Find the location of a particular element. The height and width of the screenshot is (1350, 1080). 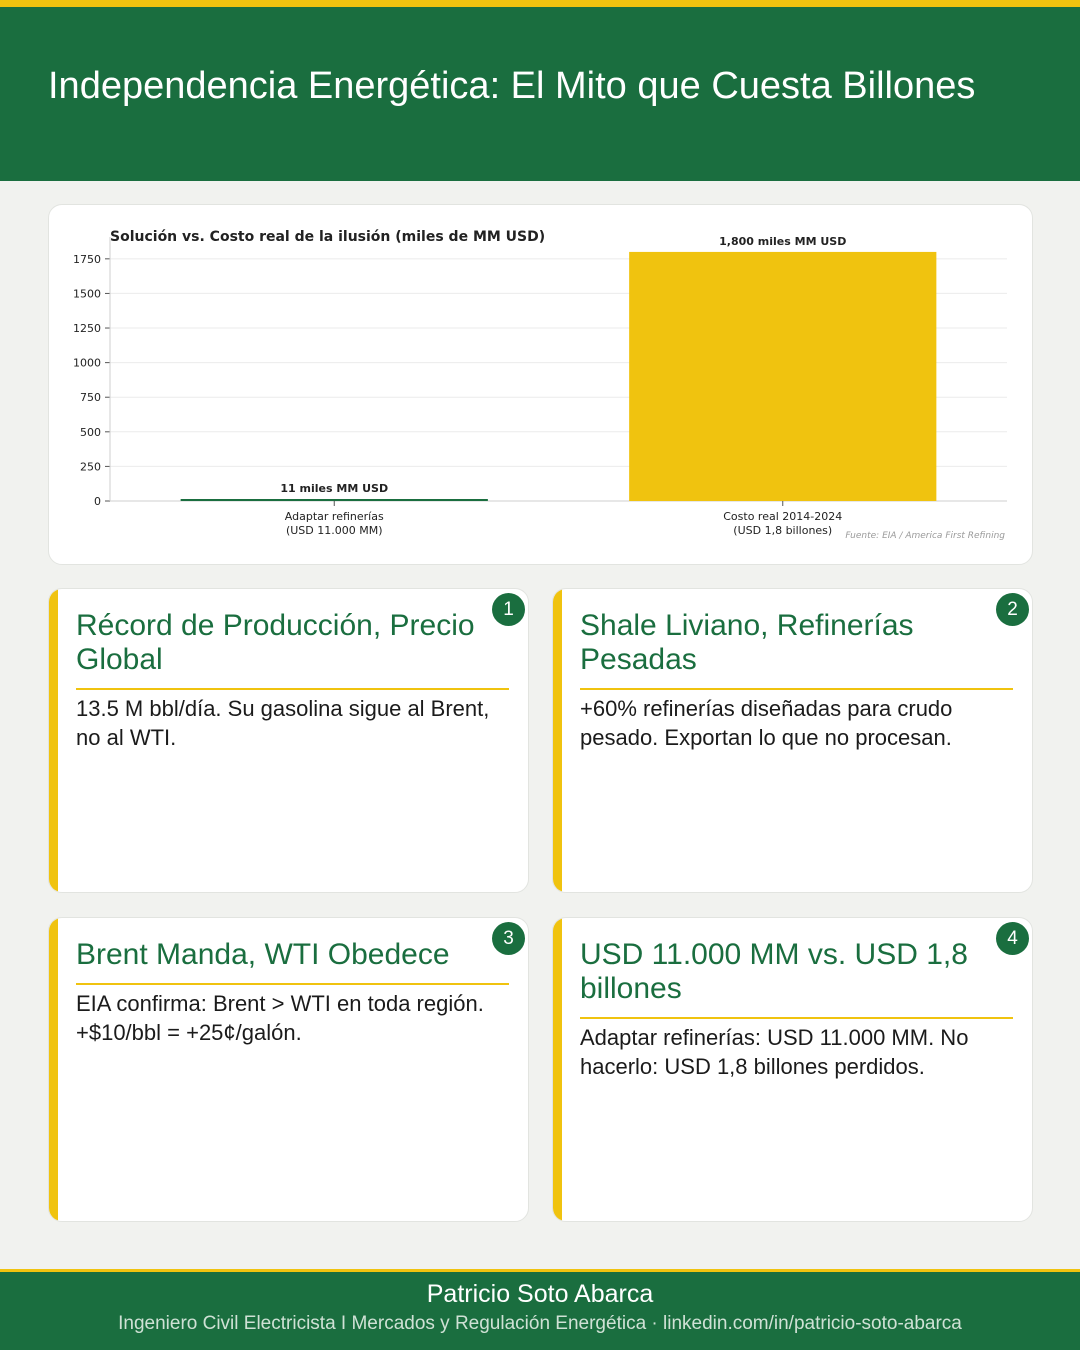

card-number-badge: 3 is located at coordinates (508, 938).